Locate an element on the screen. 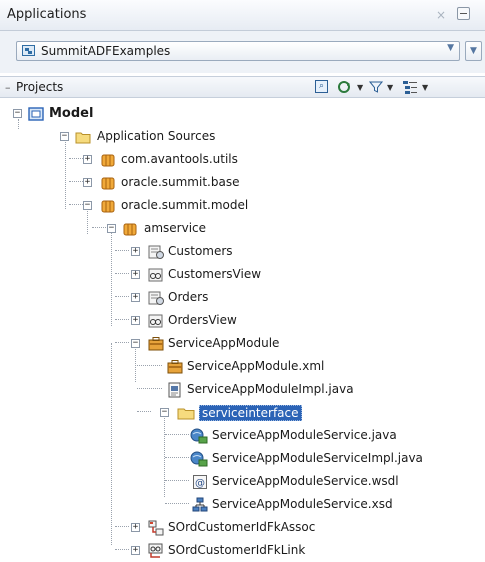  options-icon is located at coordinates (410, 87).